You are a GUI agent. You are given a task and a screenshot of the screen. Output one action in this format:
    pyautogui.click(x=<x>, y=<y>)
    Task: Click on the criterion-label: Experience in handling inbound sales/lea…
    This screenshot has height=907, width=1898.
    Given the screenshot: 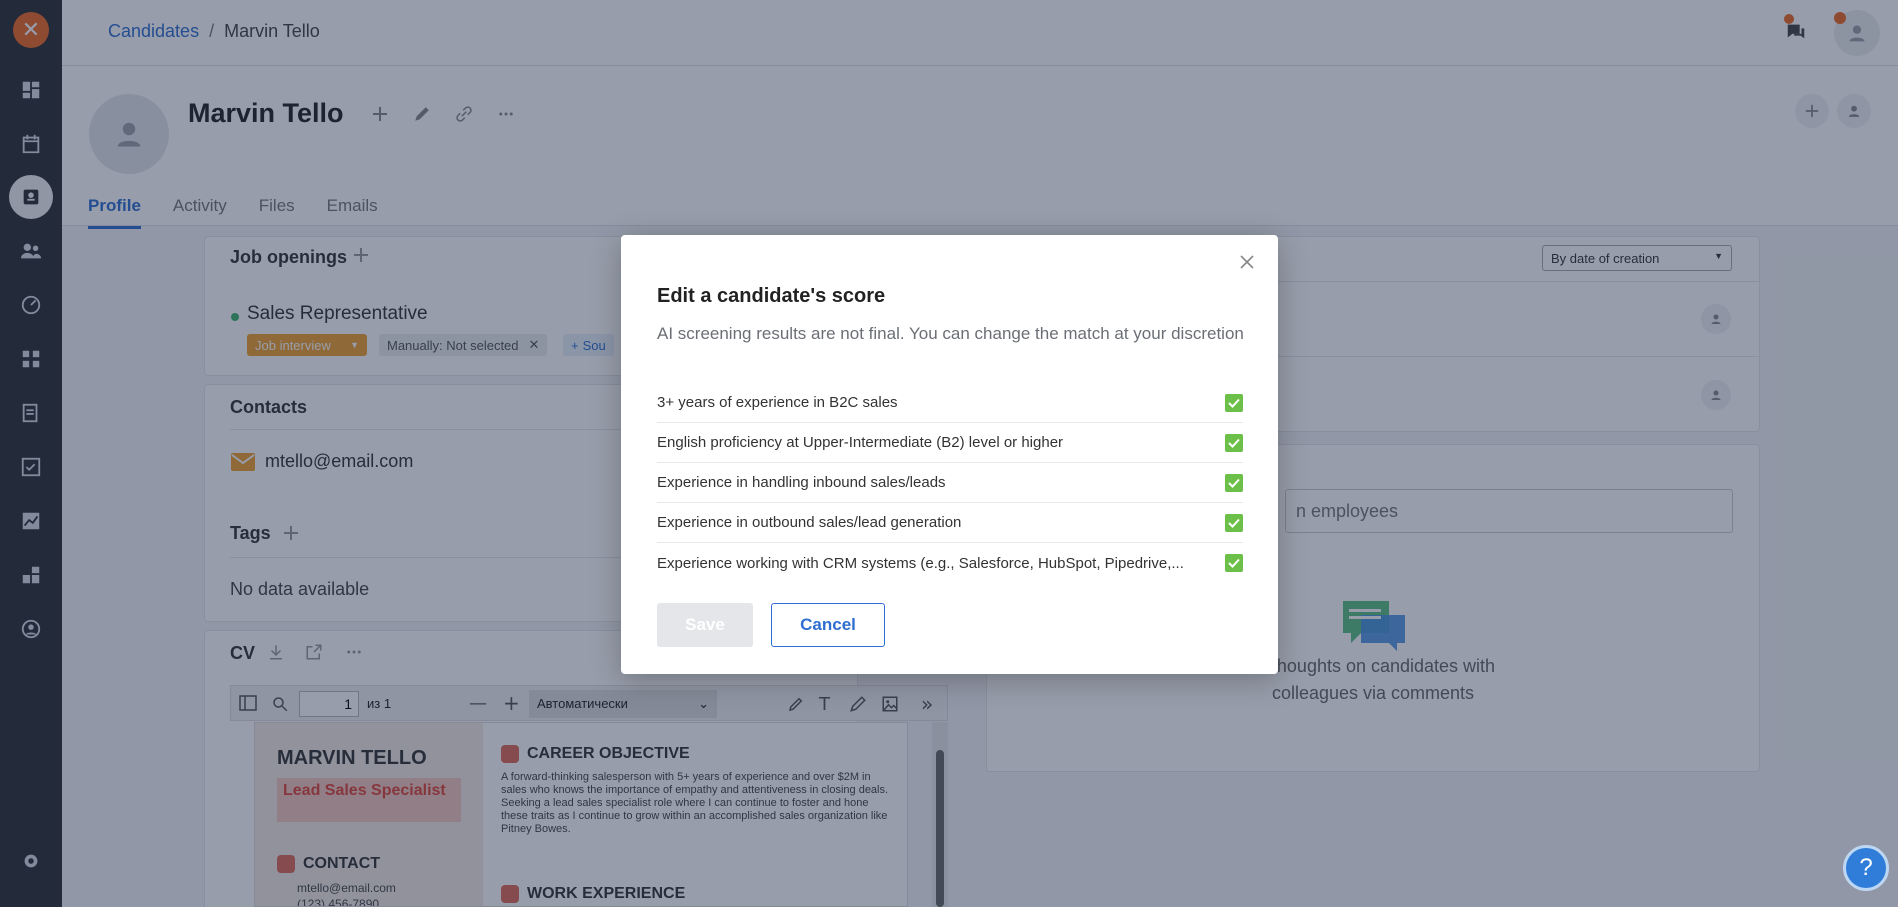 What is the action you would take?
    pyautogui.click(x=801, y=482)
    